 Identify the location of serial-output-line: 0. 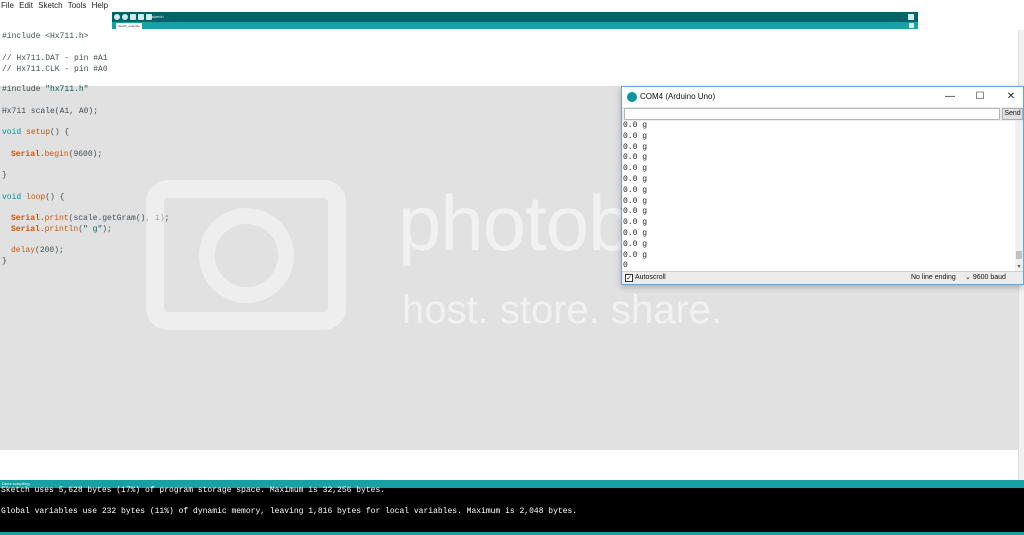
(625, 266).